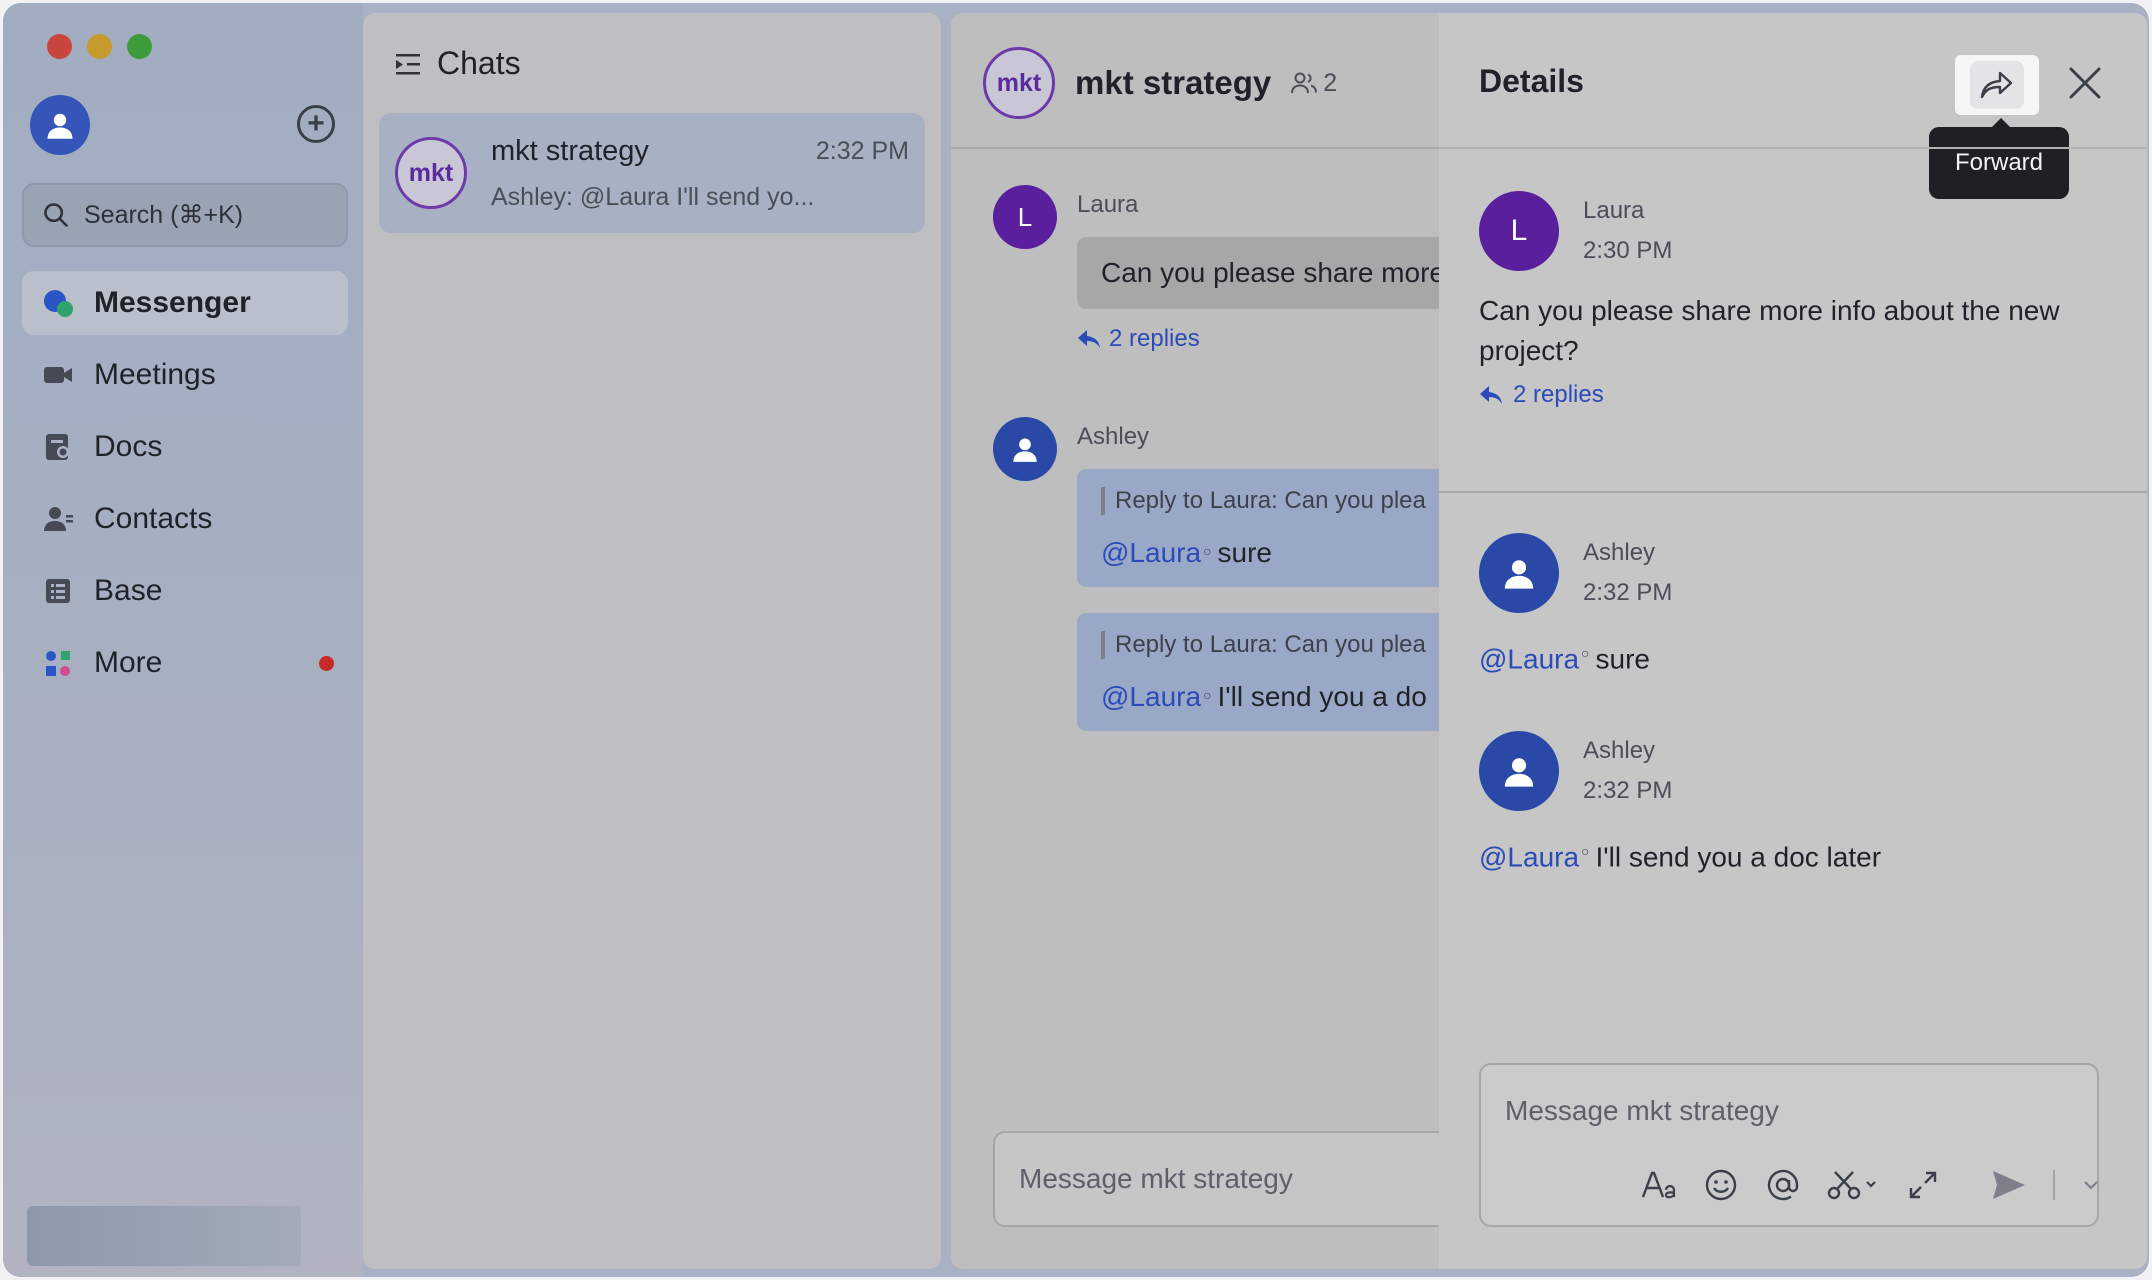  Describe the element at coordinates (1923, 1185) in the screenshot. I see `expand-icon` at that location.